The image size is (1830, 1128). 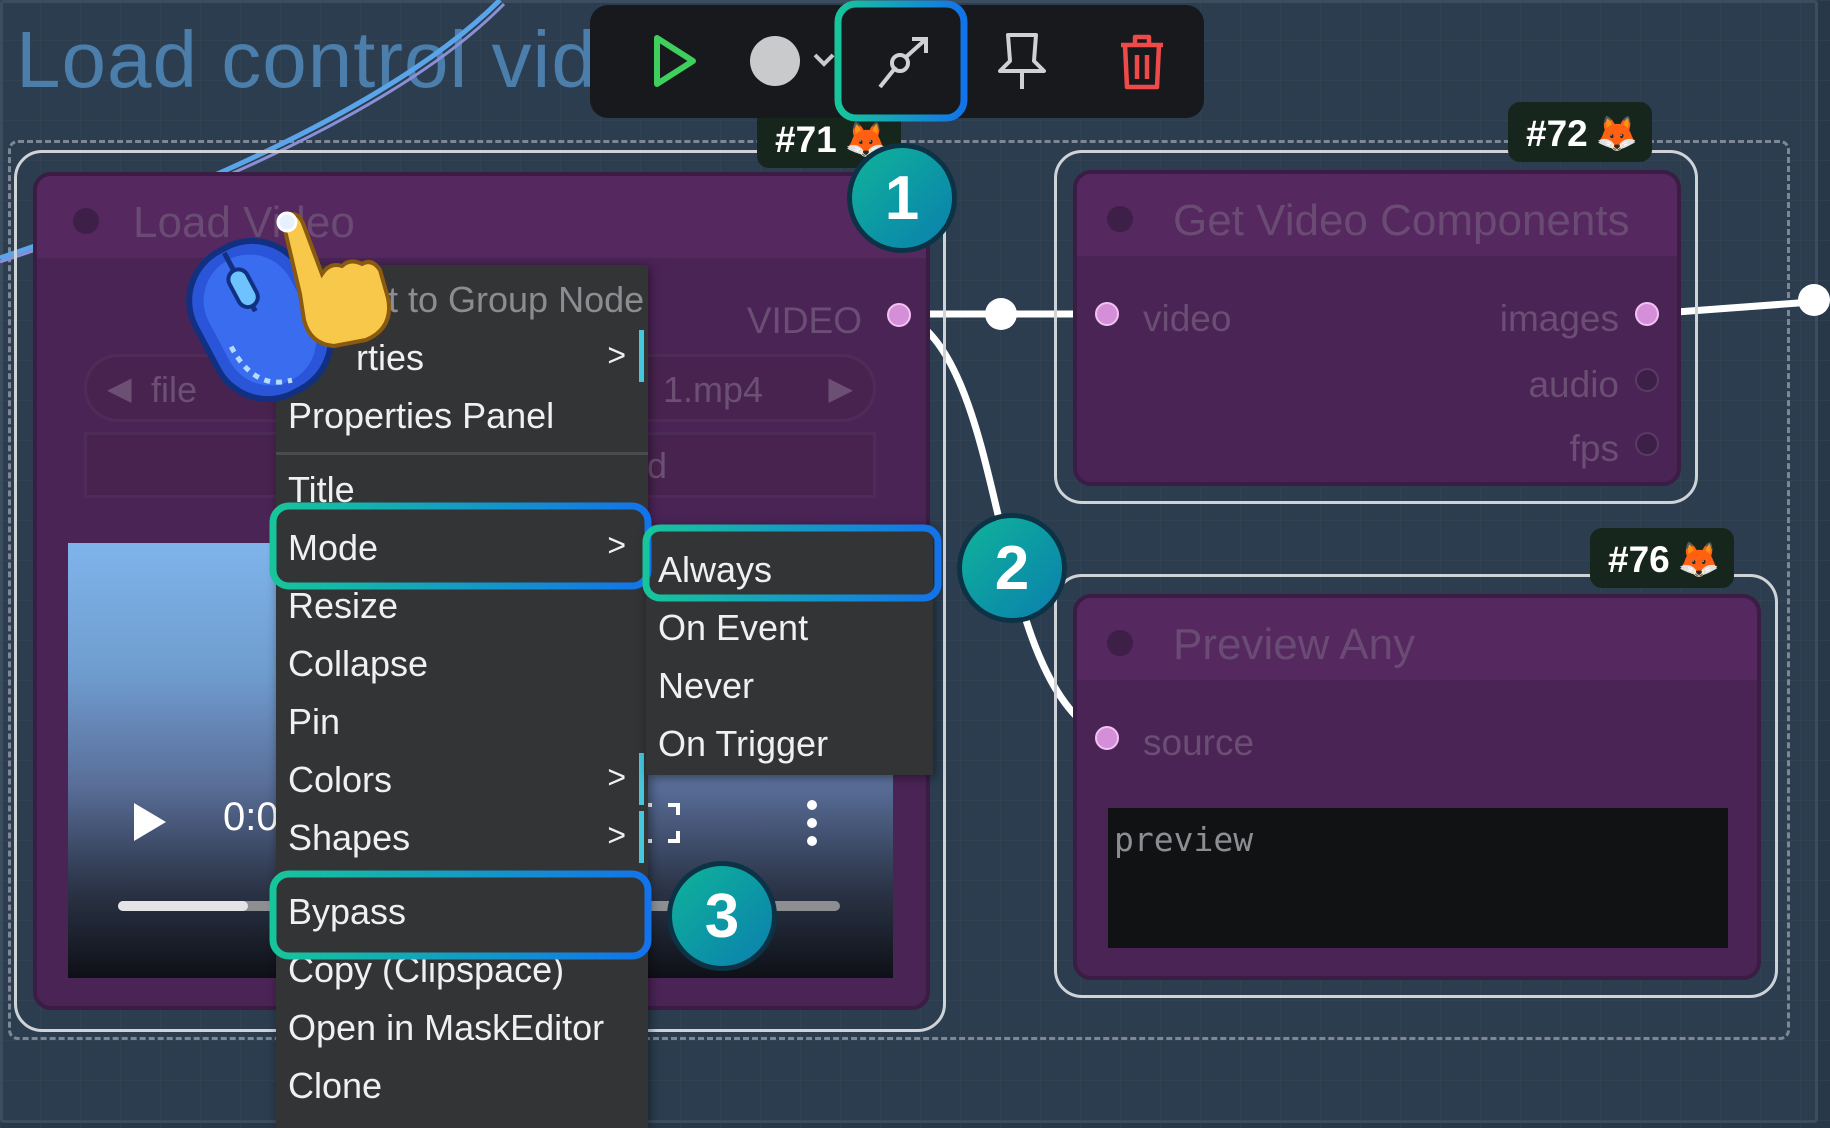 I want to click on step-marker-1: 1, so click(x=902, y=198).